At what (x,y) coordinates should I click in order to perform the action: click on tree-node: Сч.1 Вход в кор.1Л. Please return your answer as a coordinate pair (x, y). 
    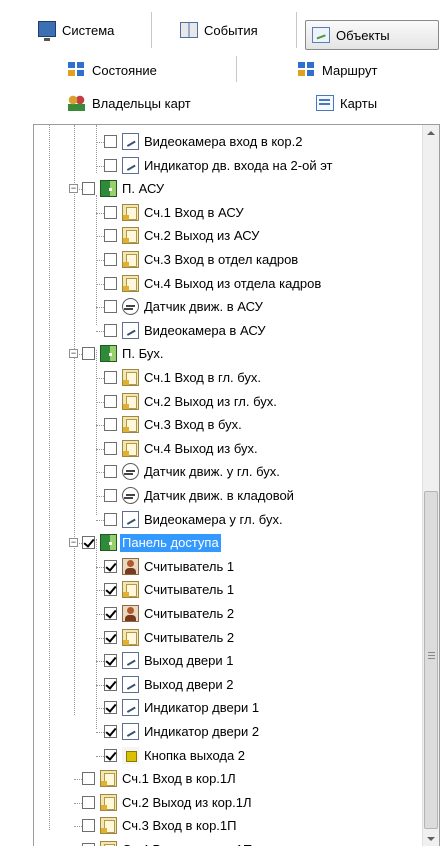
    Looking at the image, I should click on (228, 779).